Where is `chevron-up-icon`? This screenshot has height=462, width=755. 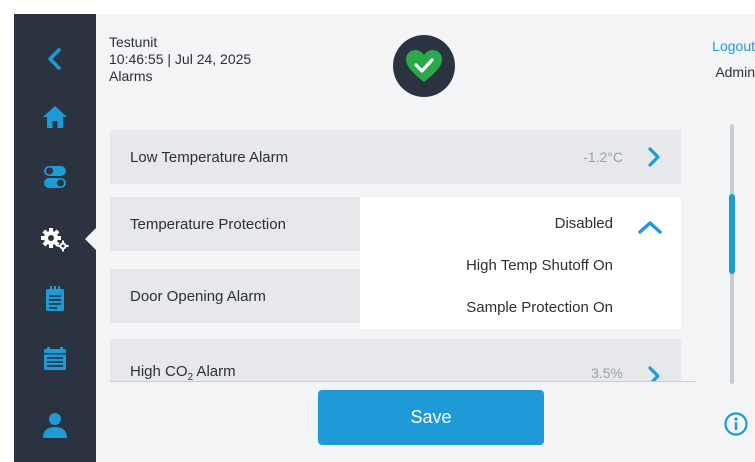 chevron-up-icon is located at coordinates (650, 227).